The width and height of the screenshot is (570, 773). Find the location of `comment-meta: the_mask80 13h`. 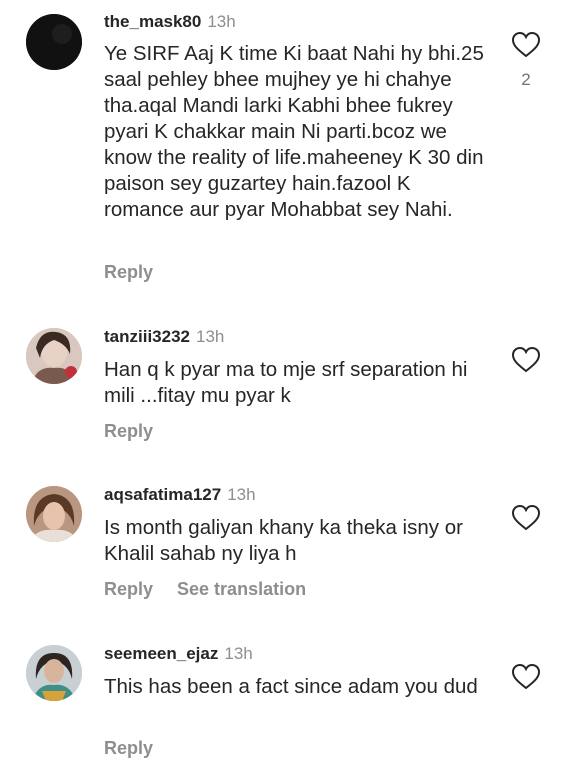

comment-meta: the_mask80 13h is located at coordinates (170, 22).